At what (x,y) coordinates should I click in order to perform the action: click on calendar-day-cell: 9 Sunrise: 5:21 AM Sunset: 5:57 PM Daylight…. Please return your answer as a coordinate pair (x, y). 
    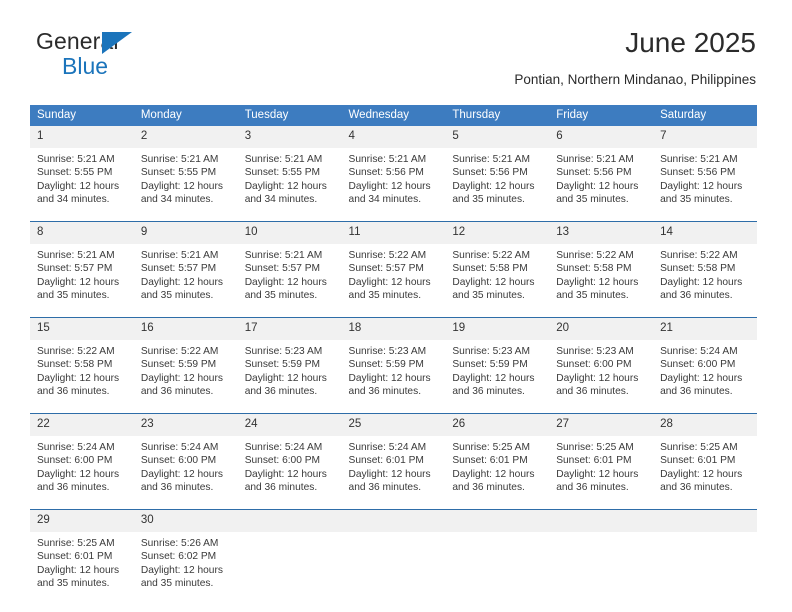
    Looking at the image, I should click on (185, 269).